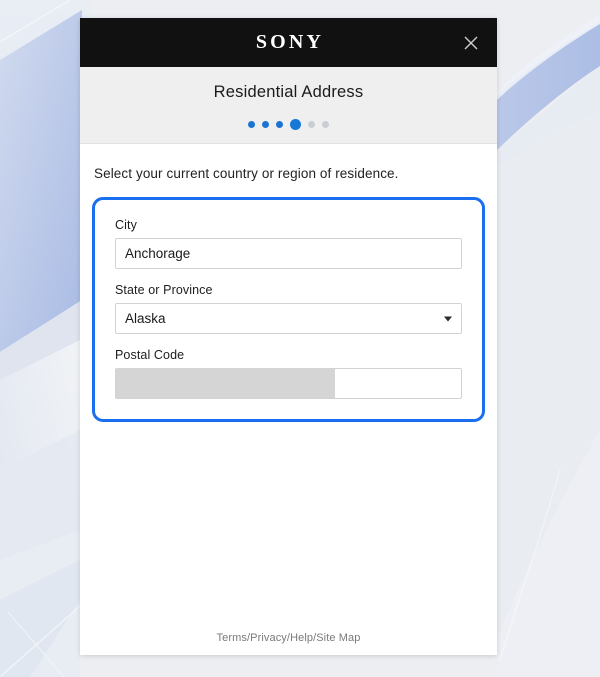 The height and width of the screenshot is (677, 600). Describe the element at coordinates (126, 225) in the screenshot. I see `city-label: City` at that location.